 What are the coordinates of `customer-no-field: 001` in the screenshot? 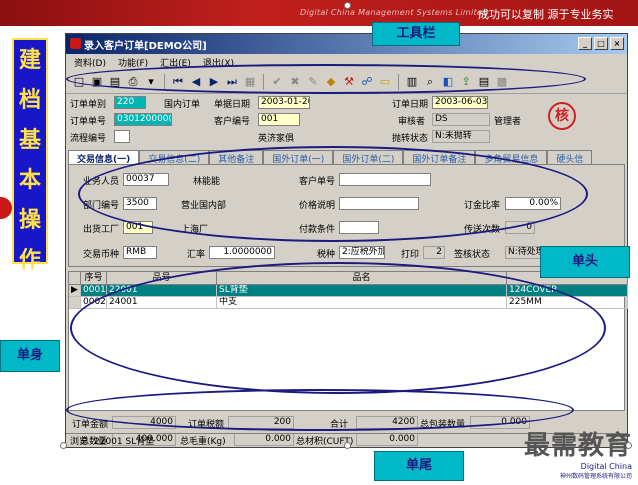 It's located at (279, 119).